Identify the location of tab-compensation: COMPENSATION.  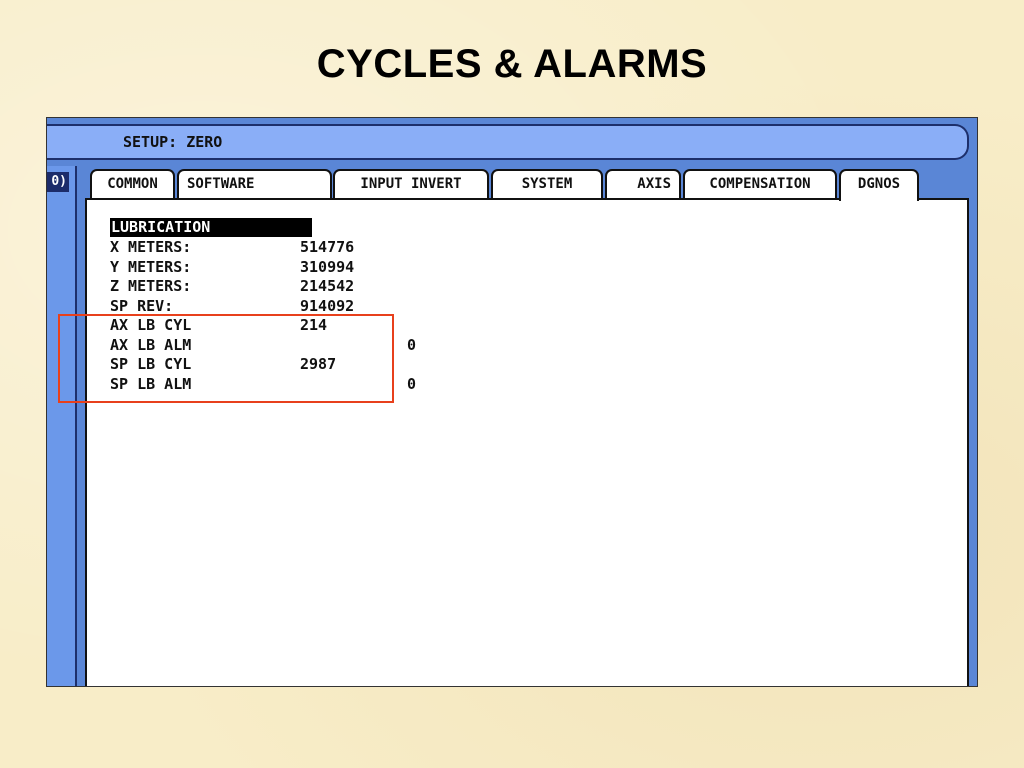
(760, 184).